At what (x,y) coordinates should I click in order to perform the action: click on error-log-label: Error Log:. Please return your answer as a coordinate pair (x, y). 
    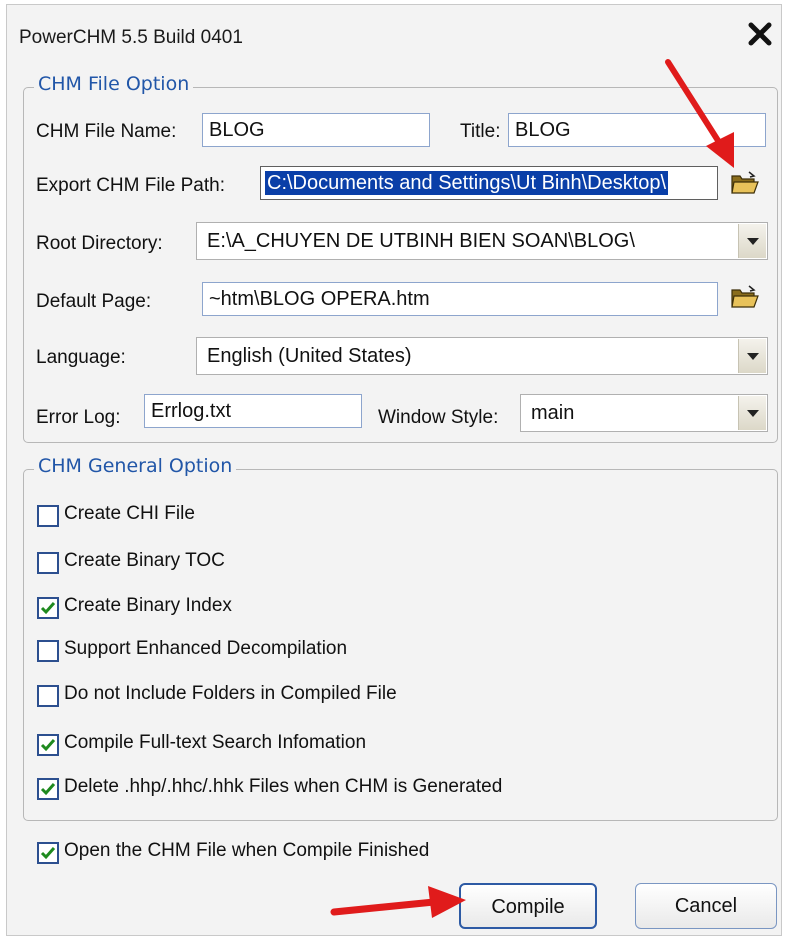
    Looking at the image, I should click on (78, 417).